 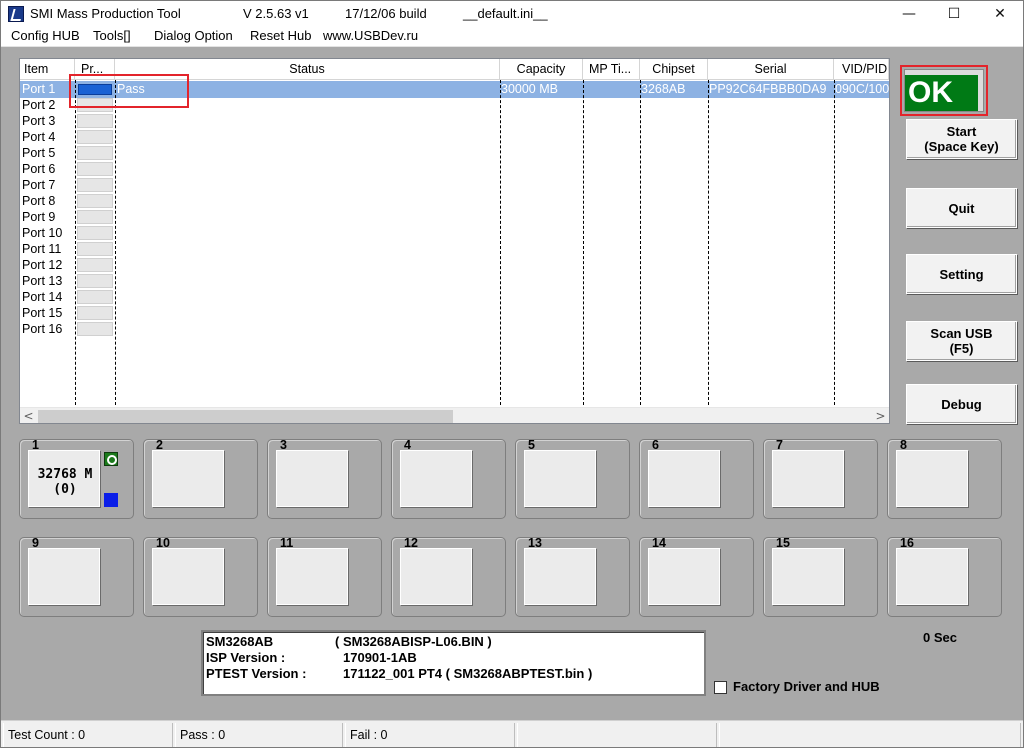 What do you see at coordinates (48, 265) in the screenshot?
I see `row-port-label: Port 12` at bounding box center [48, 265].